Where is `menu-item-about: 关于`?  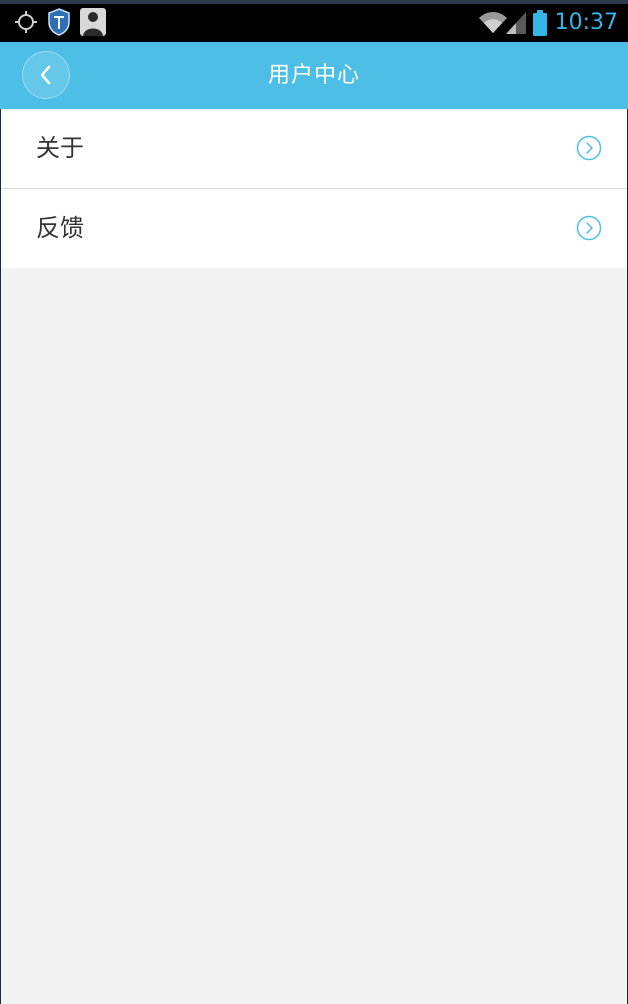
menu-item-about: 关于 is located at coordinates (314, 148).